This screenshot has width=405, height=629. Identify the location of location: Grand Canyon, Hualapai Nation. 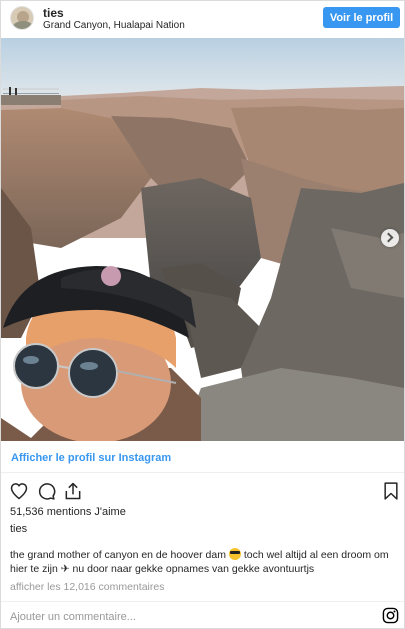
(114, 25).